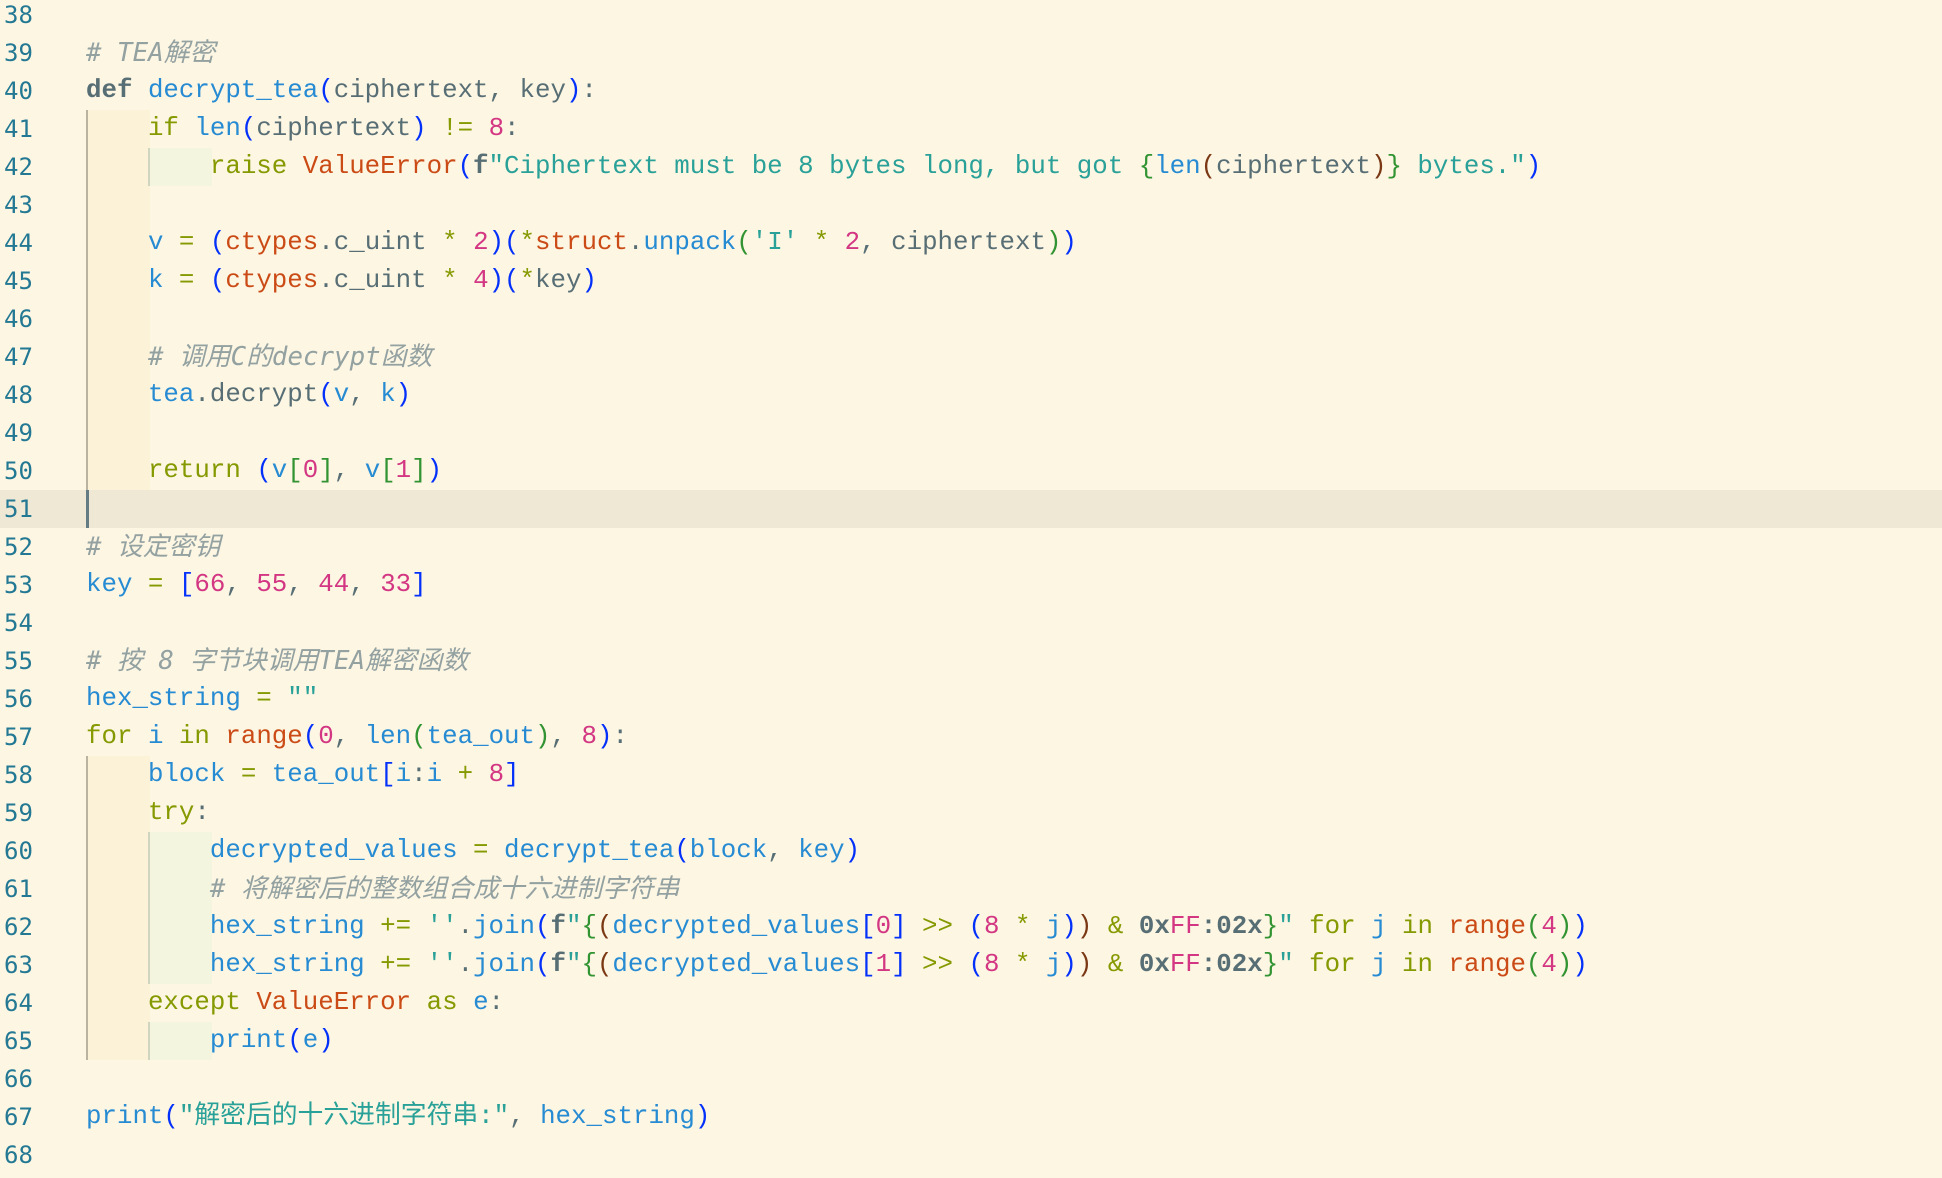 This screenshot has height=1178, width=1942. What do you see at coordinates (310, 470) in the screenshot?
I see `code-token: 0` at bounding box center [310, 470].